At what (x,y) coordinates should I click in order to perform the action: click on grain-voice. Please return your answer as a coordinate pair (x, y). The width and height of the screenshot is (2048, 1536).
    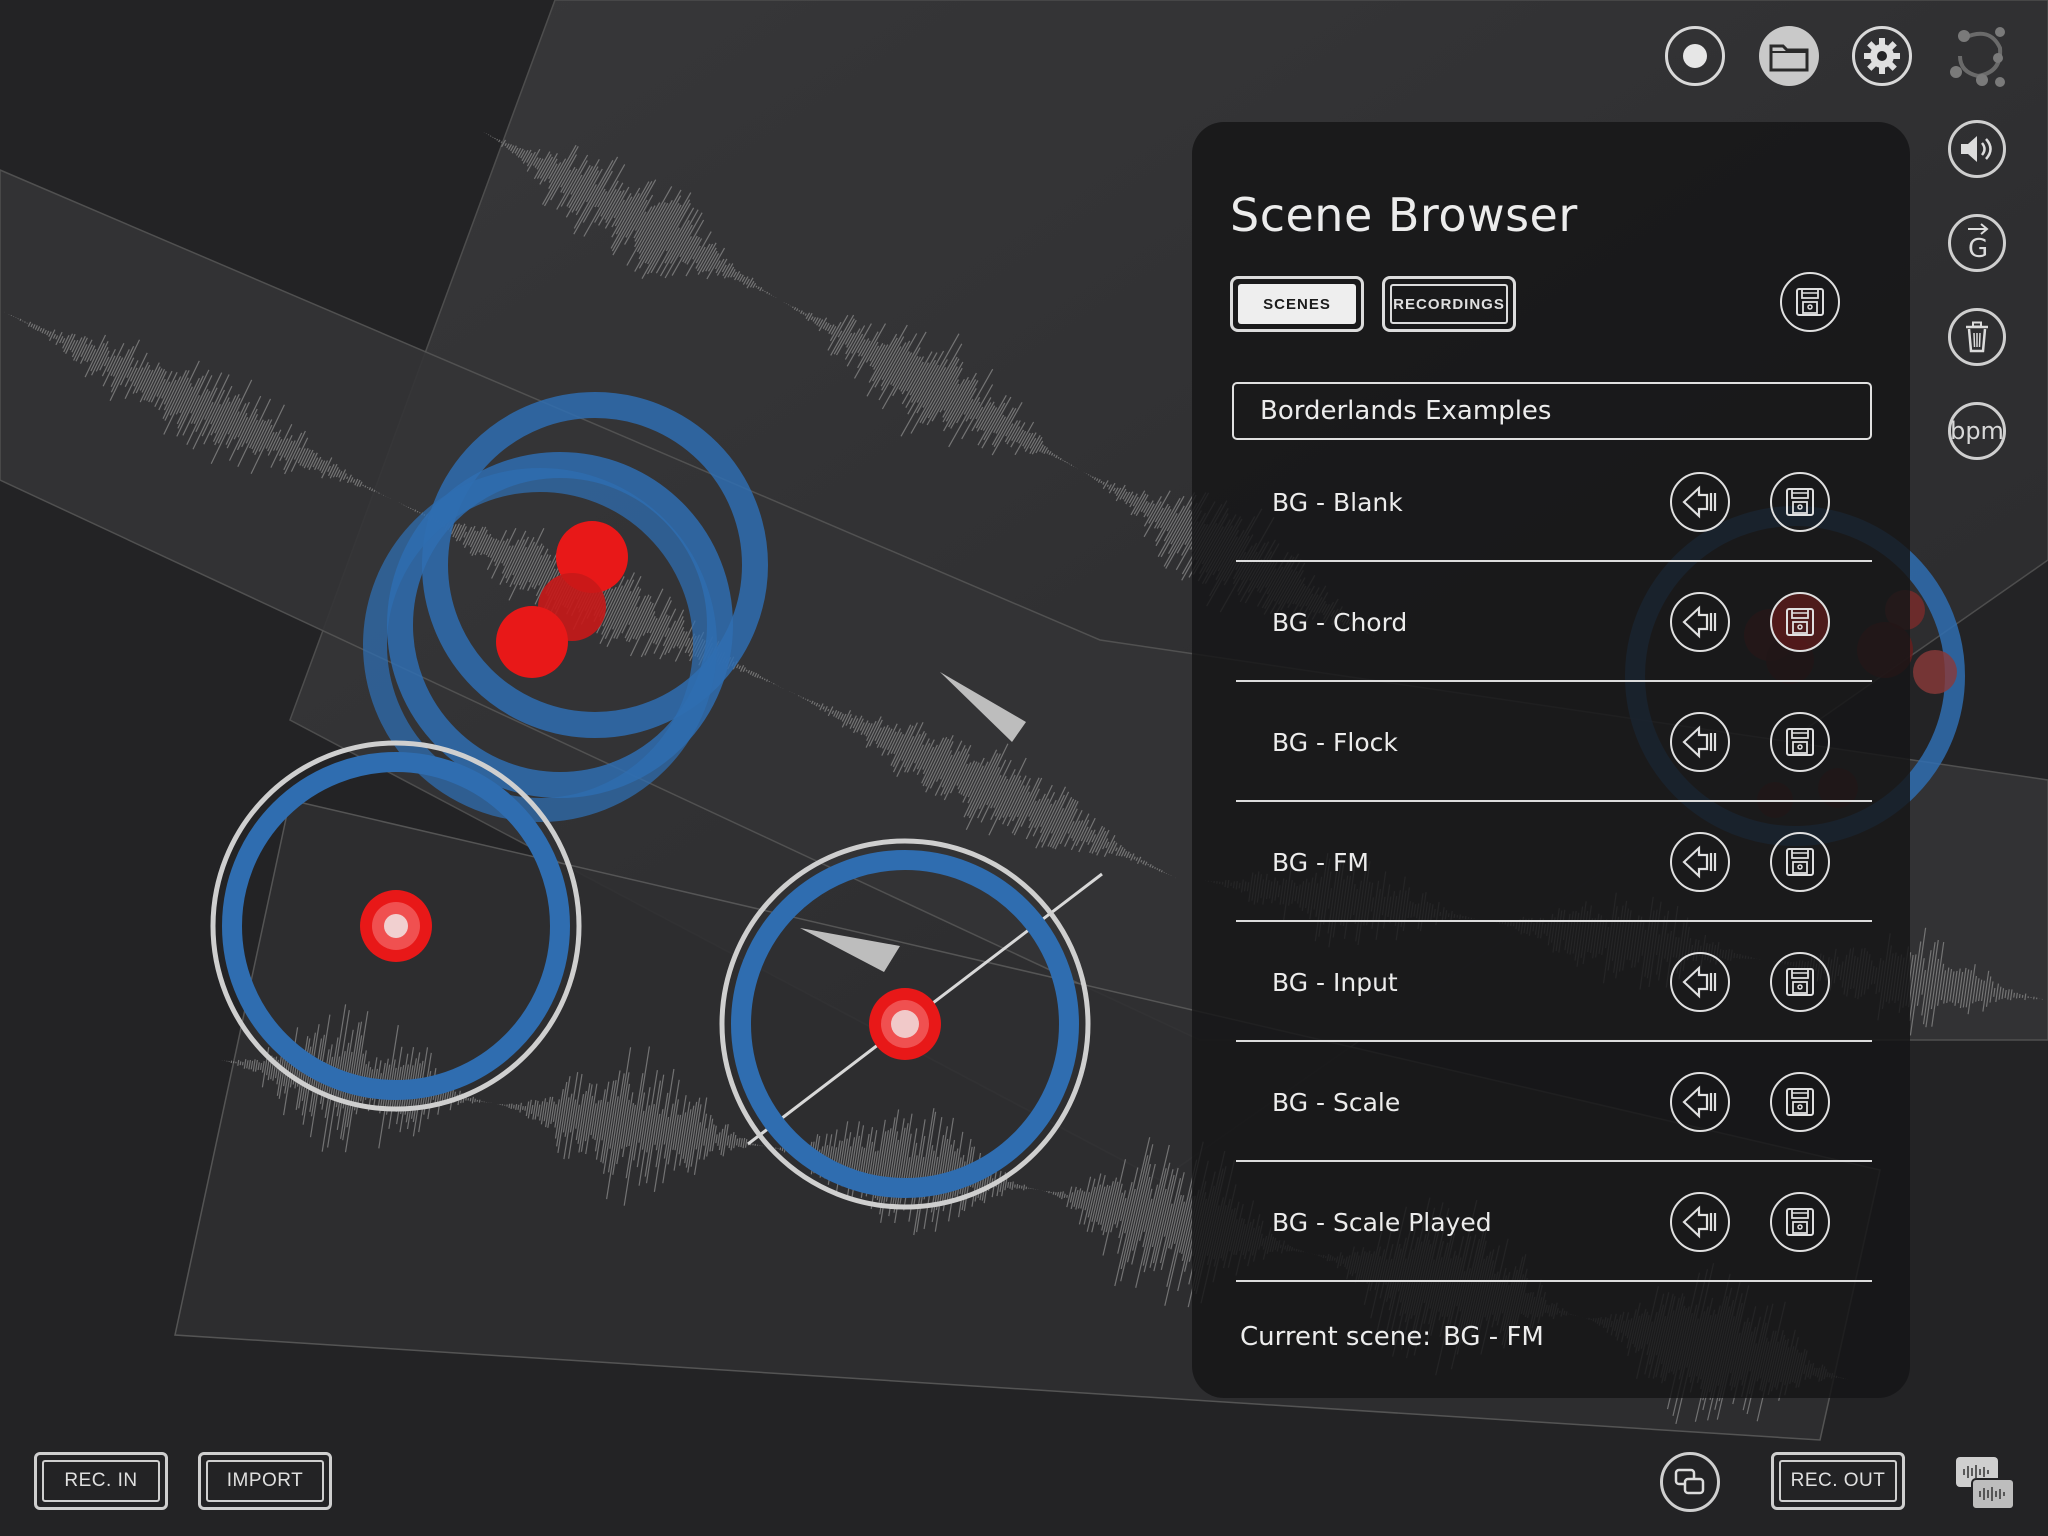
    Looking at the image, I should click on (532, 642).